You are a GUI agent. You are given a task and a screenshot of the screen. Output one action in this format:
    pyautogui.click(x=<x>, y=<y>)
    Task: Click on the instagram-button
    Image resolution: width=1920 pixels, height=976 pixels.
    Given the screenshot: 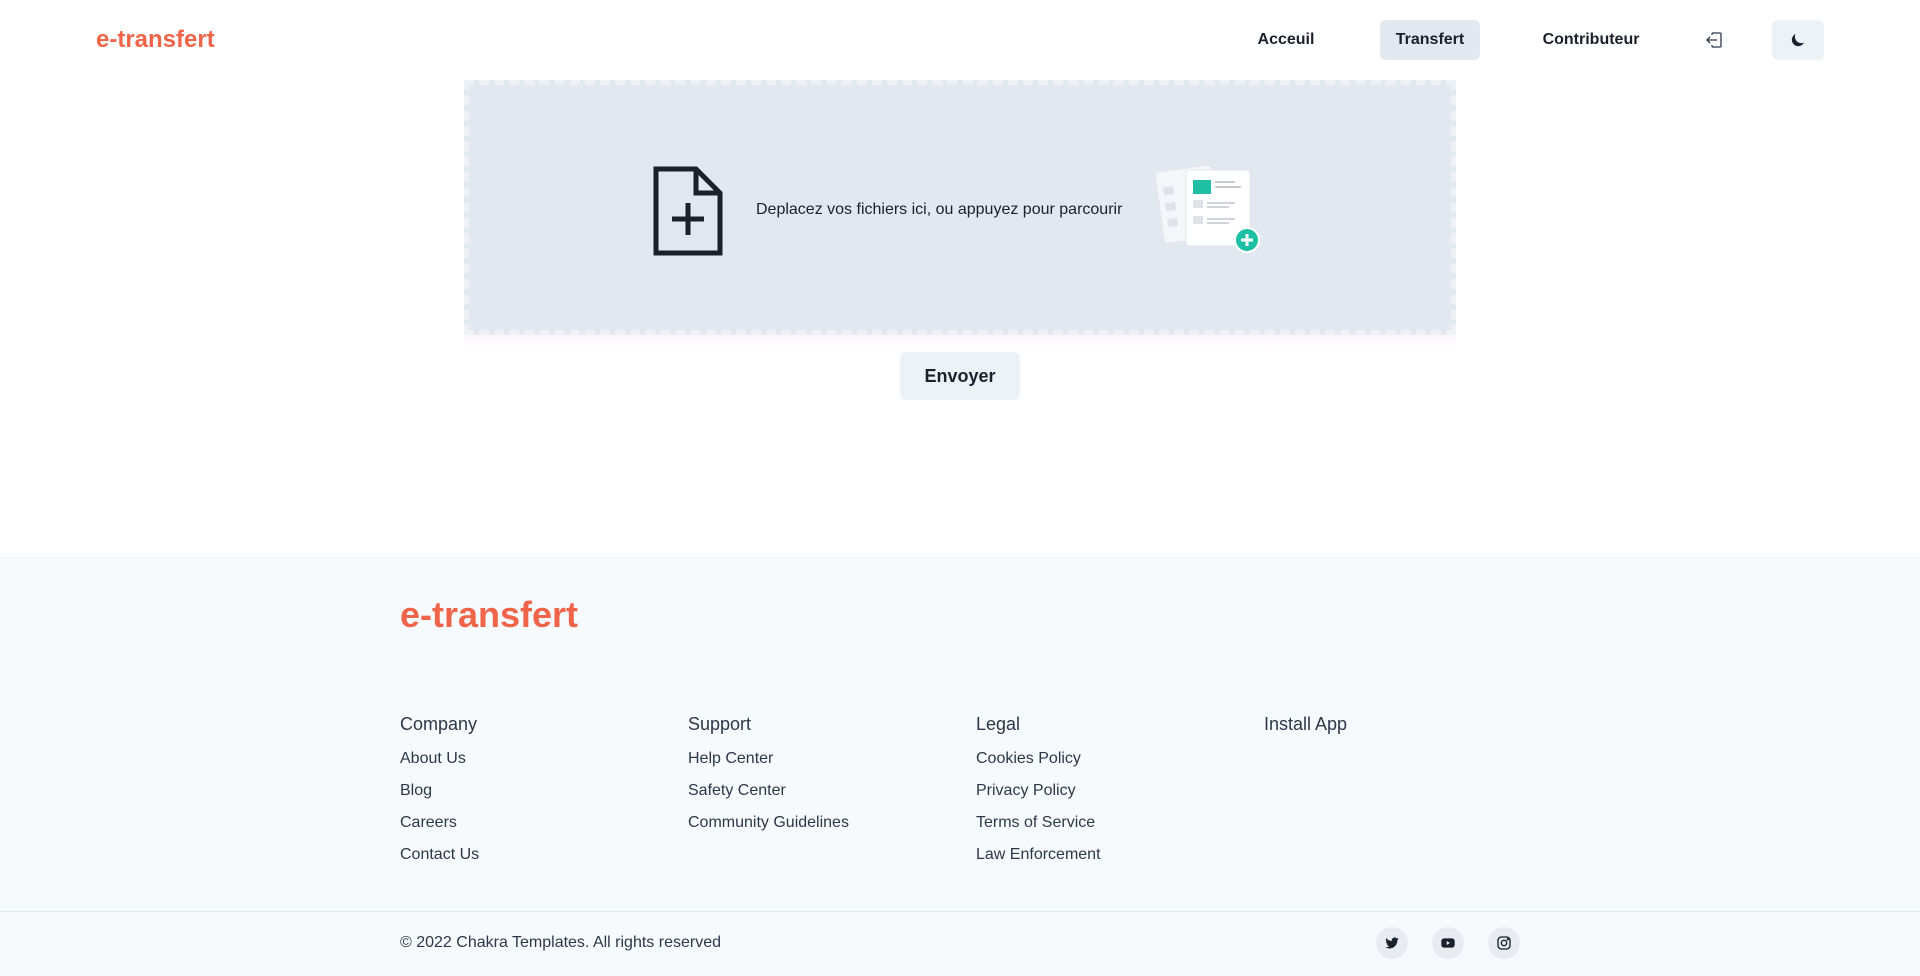 What is the action you would take?
    pyautogui.click(x=1504, y=943)
    